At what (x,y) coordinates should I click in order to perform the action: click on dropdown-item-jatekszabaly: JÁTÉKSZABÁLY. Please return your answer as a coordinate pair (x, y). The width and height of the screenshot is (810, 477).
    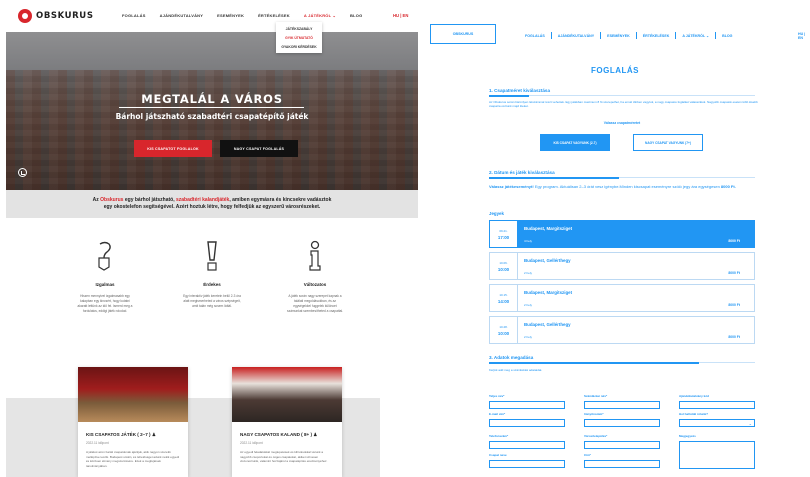
    Looking at the image, I should click on (299, 28).